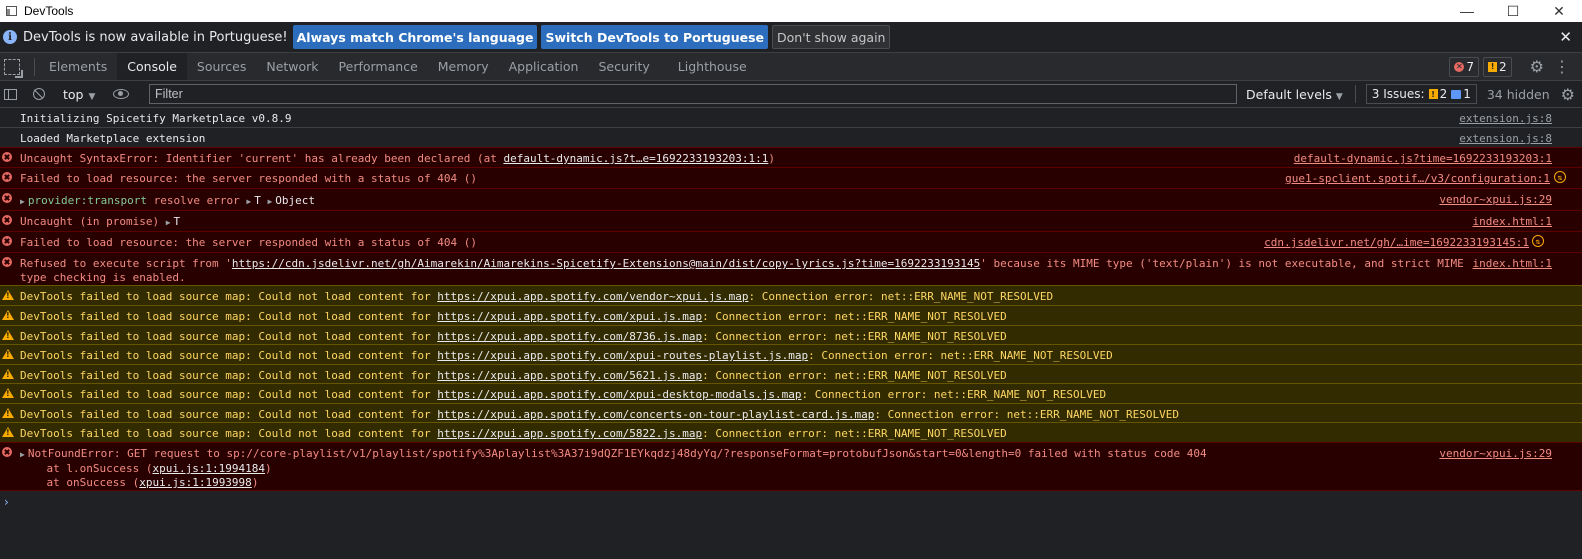 Image resolution: width=1582 pixels, height=559 pixels. I want to click on warning-icon: !, so click(1493, 66).